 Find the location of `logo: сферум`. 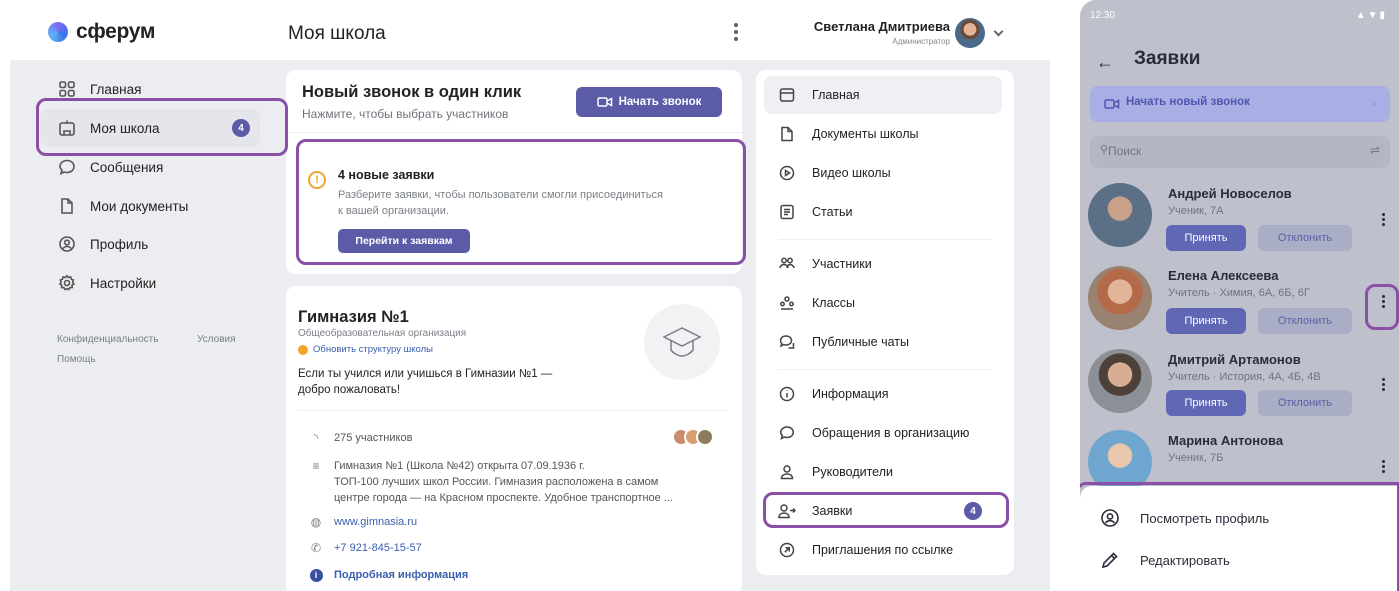

logo: сферум is located at coordinates (101, 32).